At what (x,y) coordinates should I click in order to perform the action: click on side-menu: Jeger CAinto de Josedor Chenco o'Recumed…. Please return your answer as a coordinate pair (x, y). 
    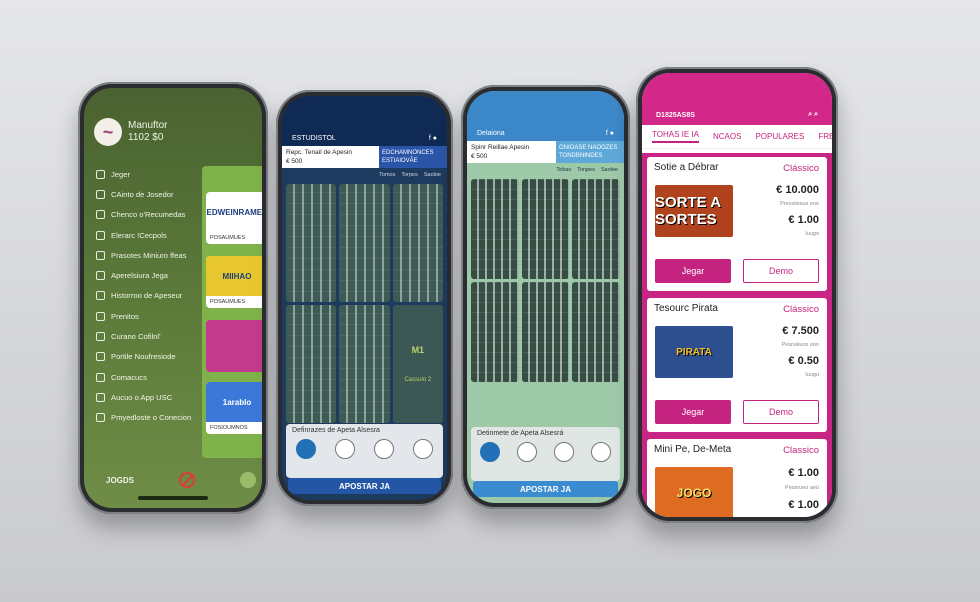
    Looking at the image, I should click on (152, 296).